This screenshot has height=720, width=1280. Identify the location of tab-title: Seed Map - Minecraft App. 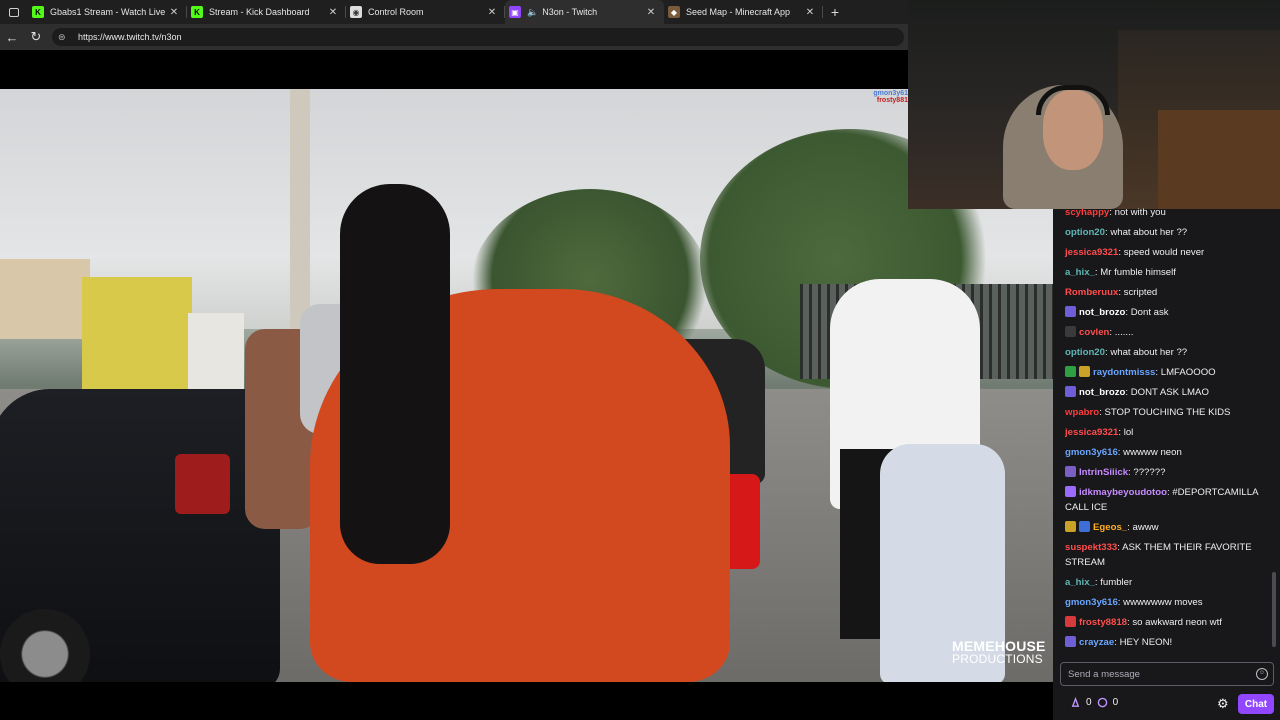
(738, 12).